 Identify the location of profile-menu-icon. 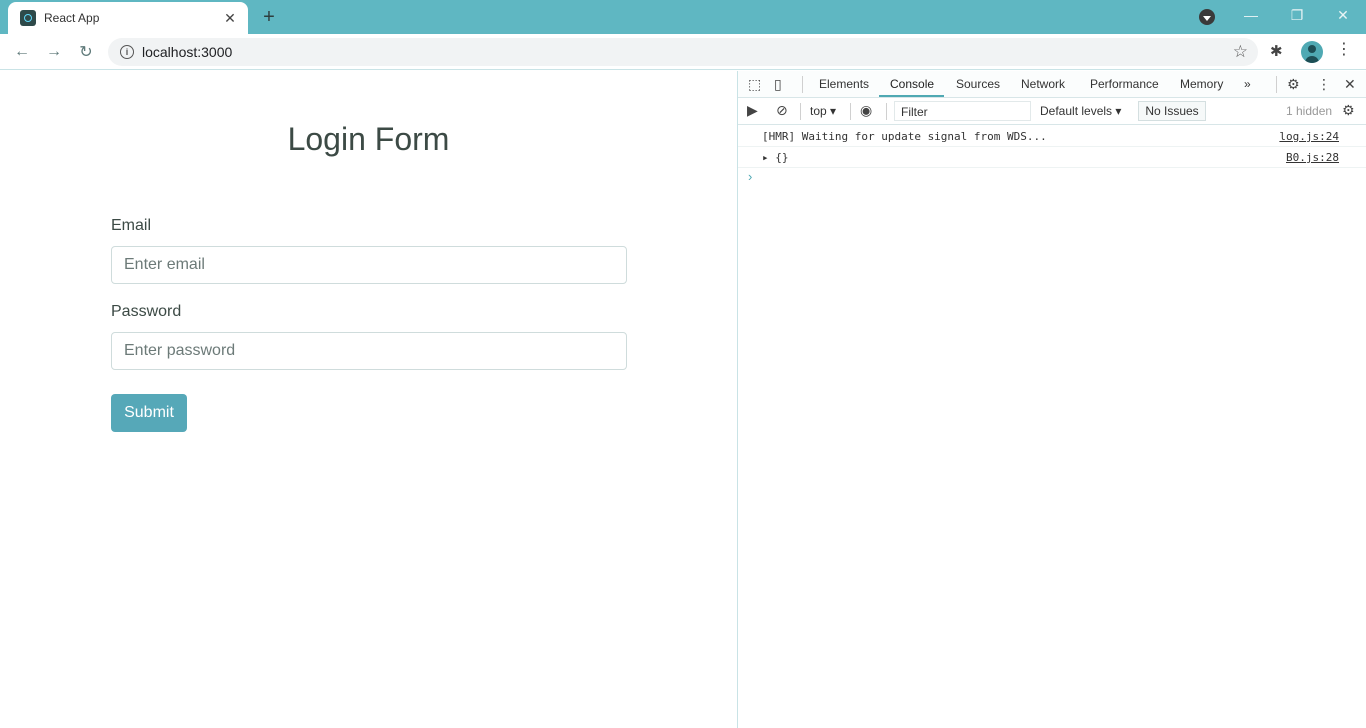
(1207, 17).